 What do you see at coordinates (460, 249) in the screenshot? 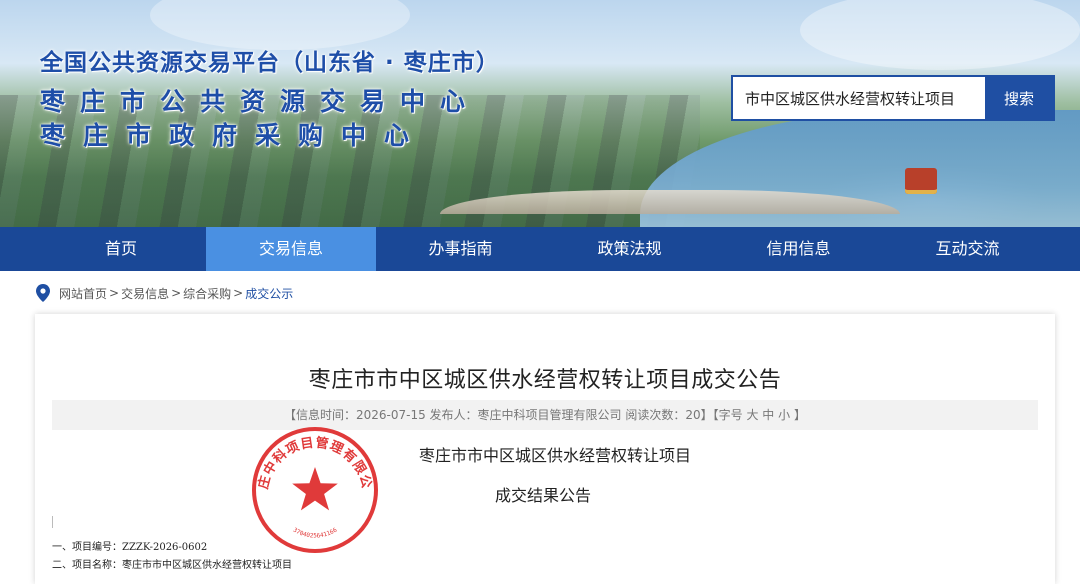
I see `nav-item-guide: 办事指南` at bounding box center [460, 249].